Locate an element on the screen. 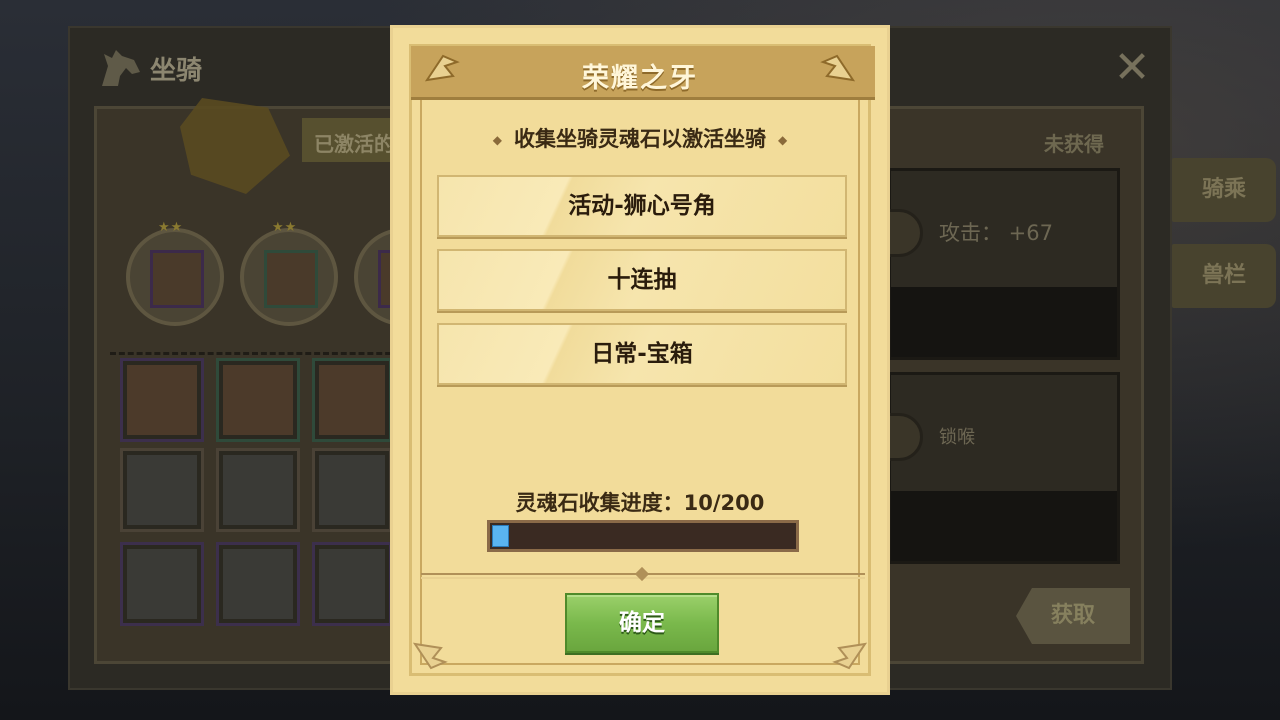 The width and height of the screenshot is (1280, 720). modal-title: 荣耀之牙 is located at coordinates (640, 78).